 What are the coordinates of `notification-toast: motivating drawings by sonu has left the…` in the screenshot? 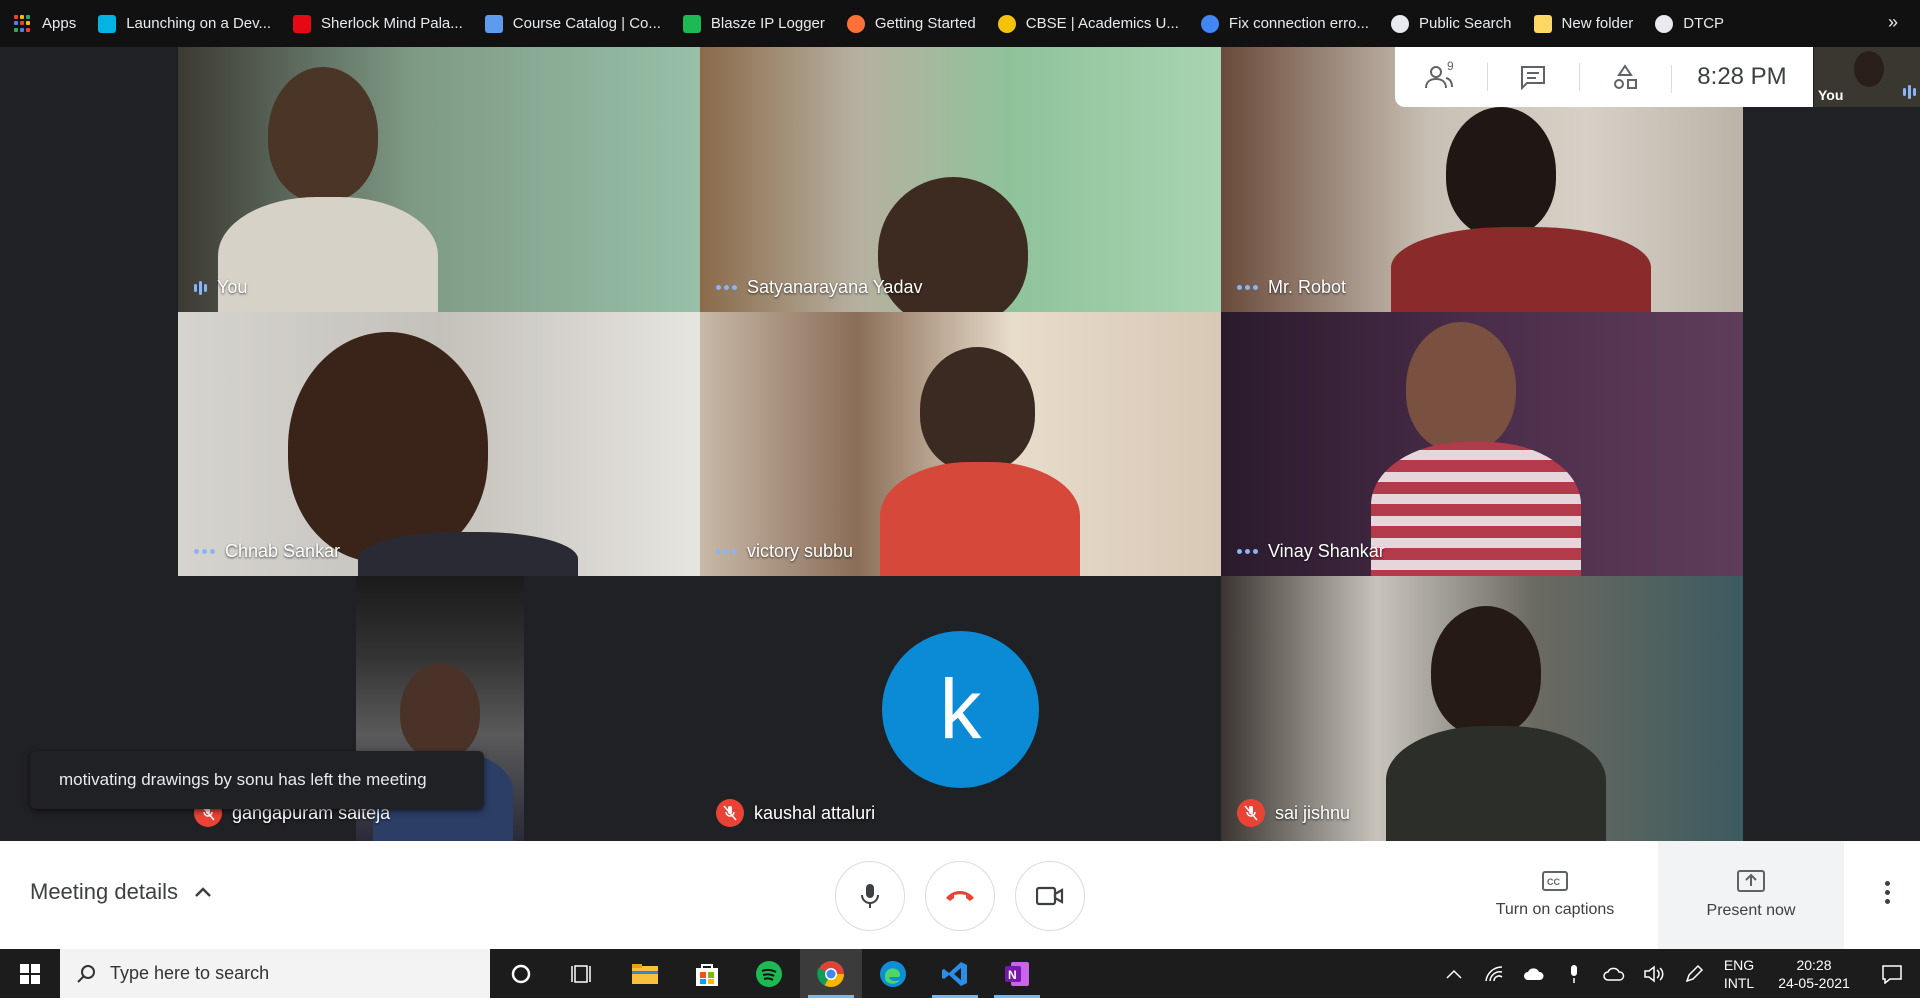 It's located at (257, 780).